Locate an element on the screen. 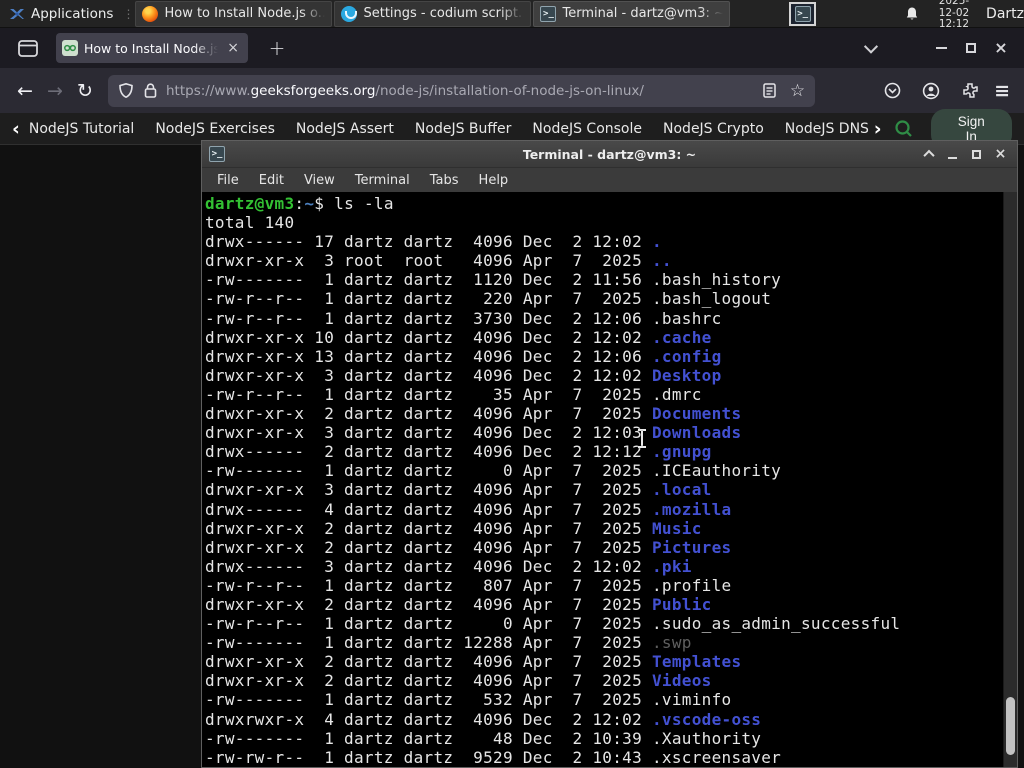 Image resolution: width=1024 pixels, height=768 pixels. taskbar-window-label: Terminal - dartz@vm3: ~ is located at coordinates (643, 13).